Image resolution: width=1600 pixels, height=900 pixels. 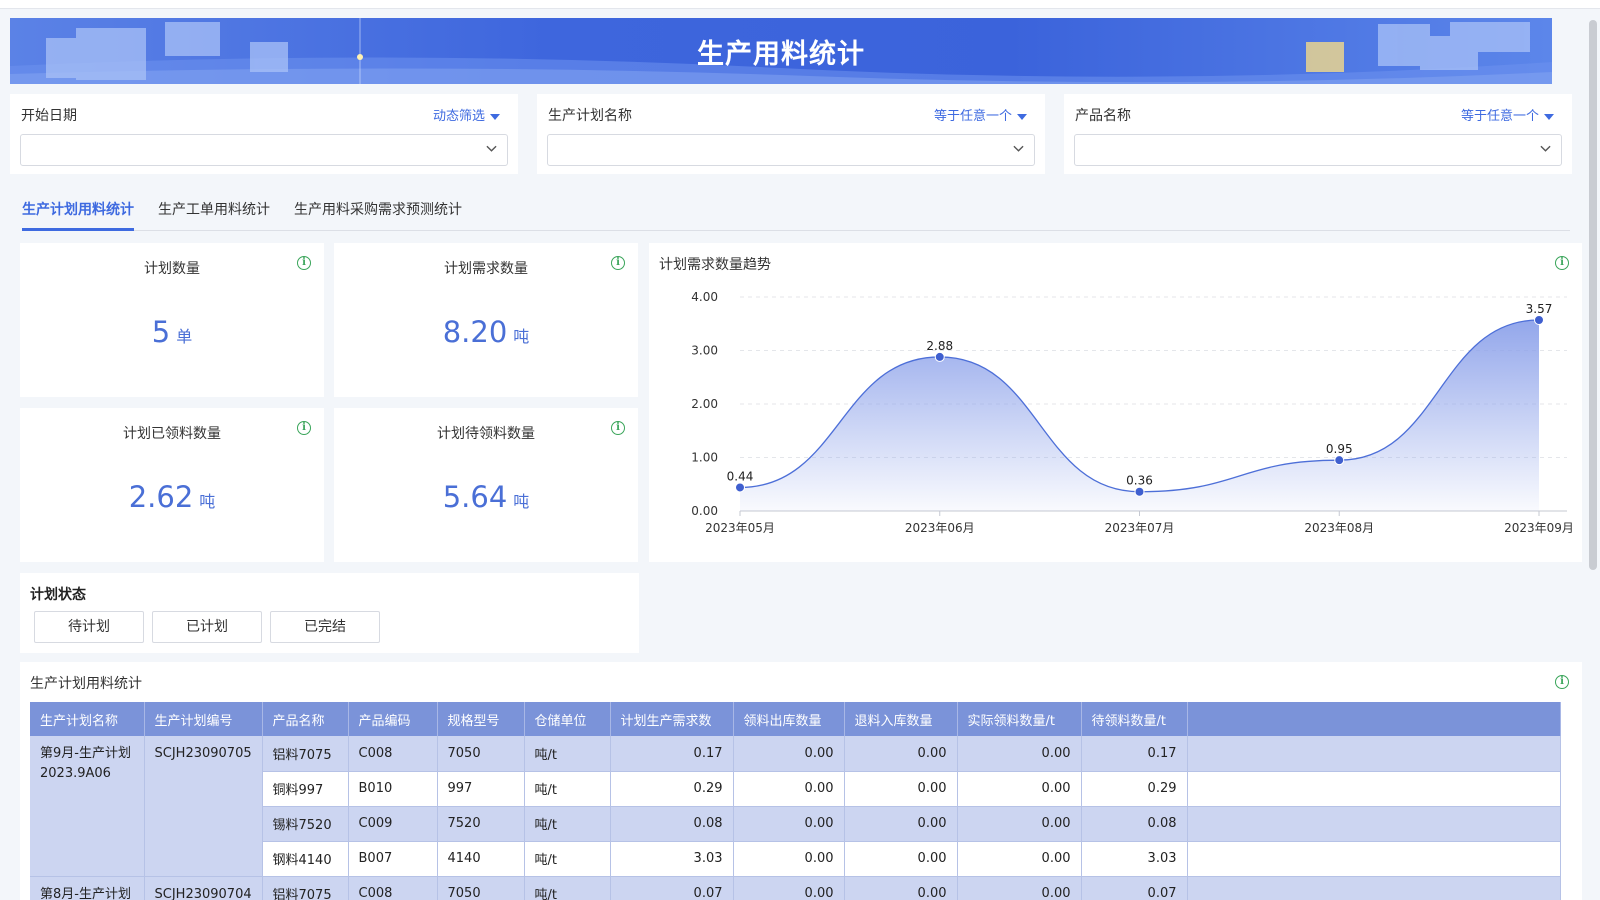 I want to click on kpi-plan-picked: 计划已领料数量 i 2.62 吨, so click(x=172, y=485).